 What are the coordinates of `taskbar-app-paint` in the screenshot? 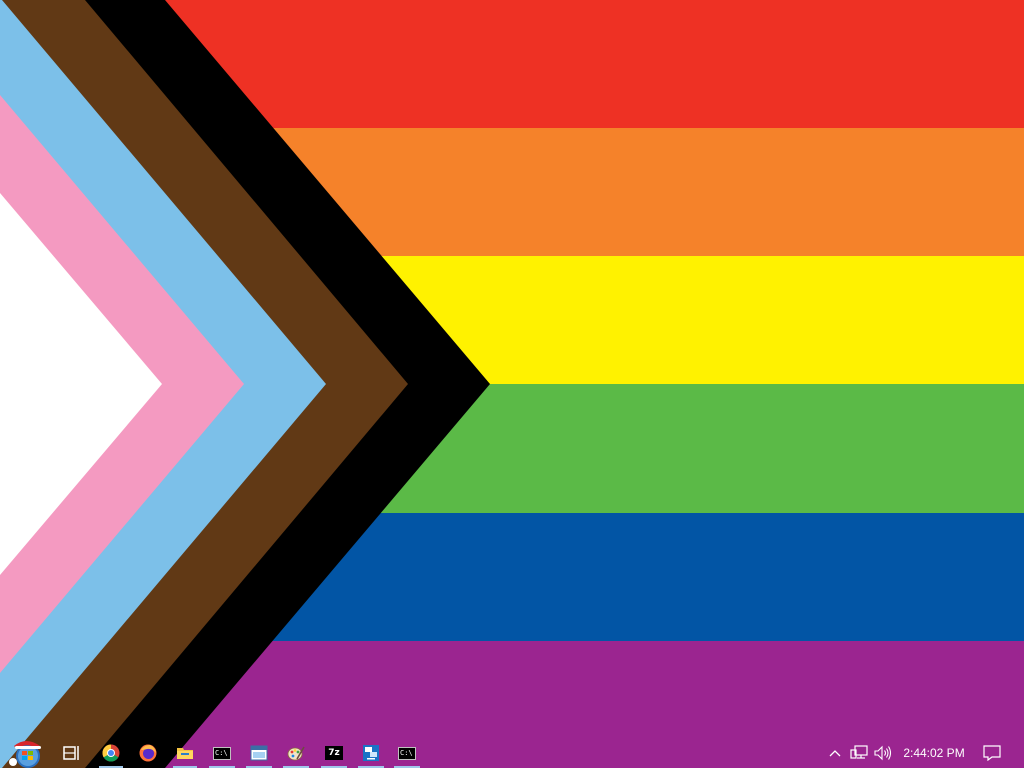 It's located at (296, 753).